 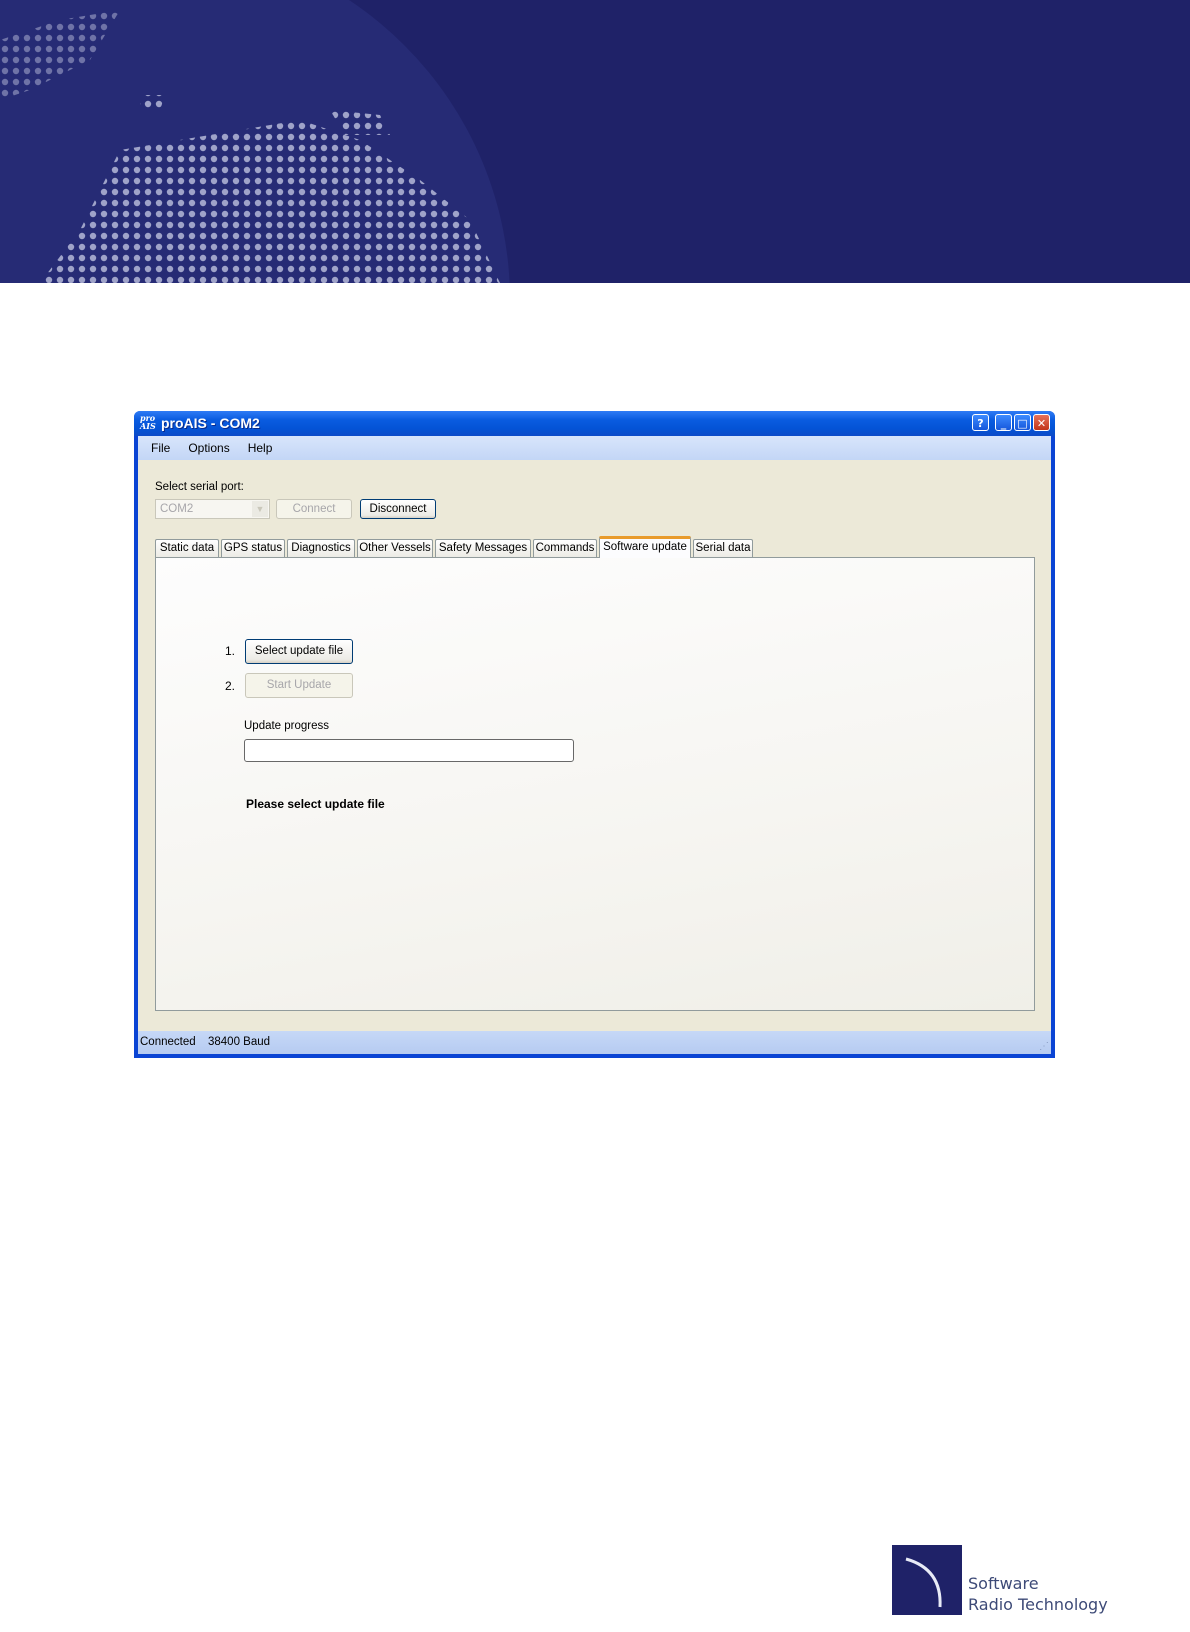 I want to click on logo-arc-graphic, so click(x=923, y=1582).